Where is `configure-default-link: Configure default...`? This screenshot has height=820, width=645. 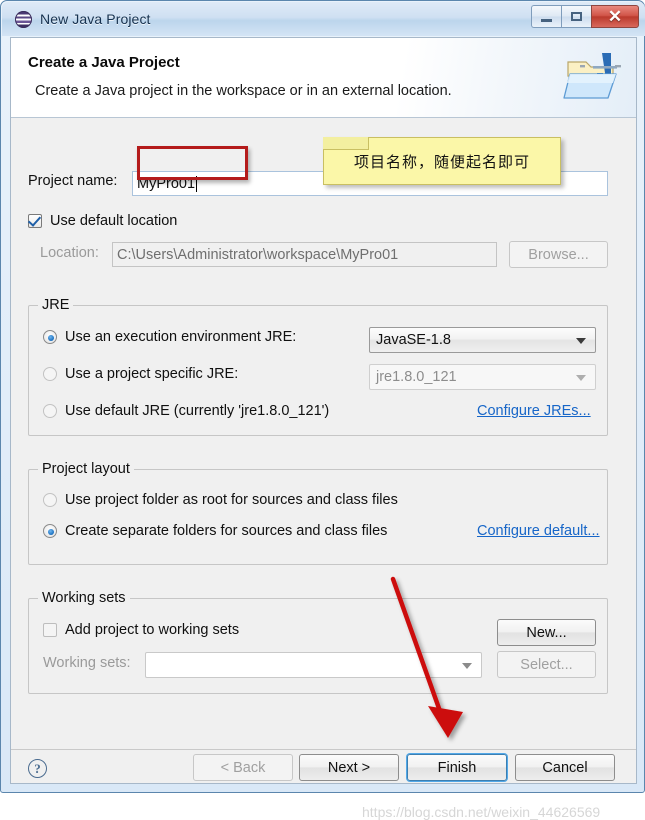 configure-default-link: Configure default... is located at coordinates (538, 531).